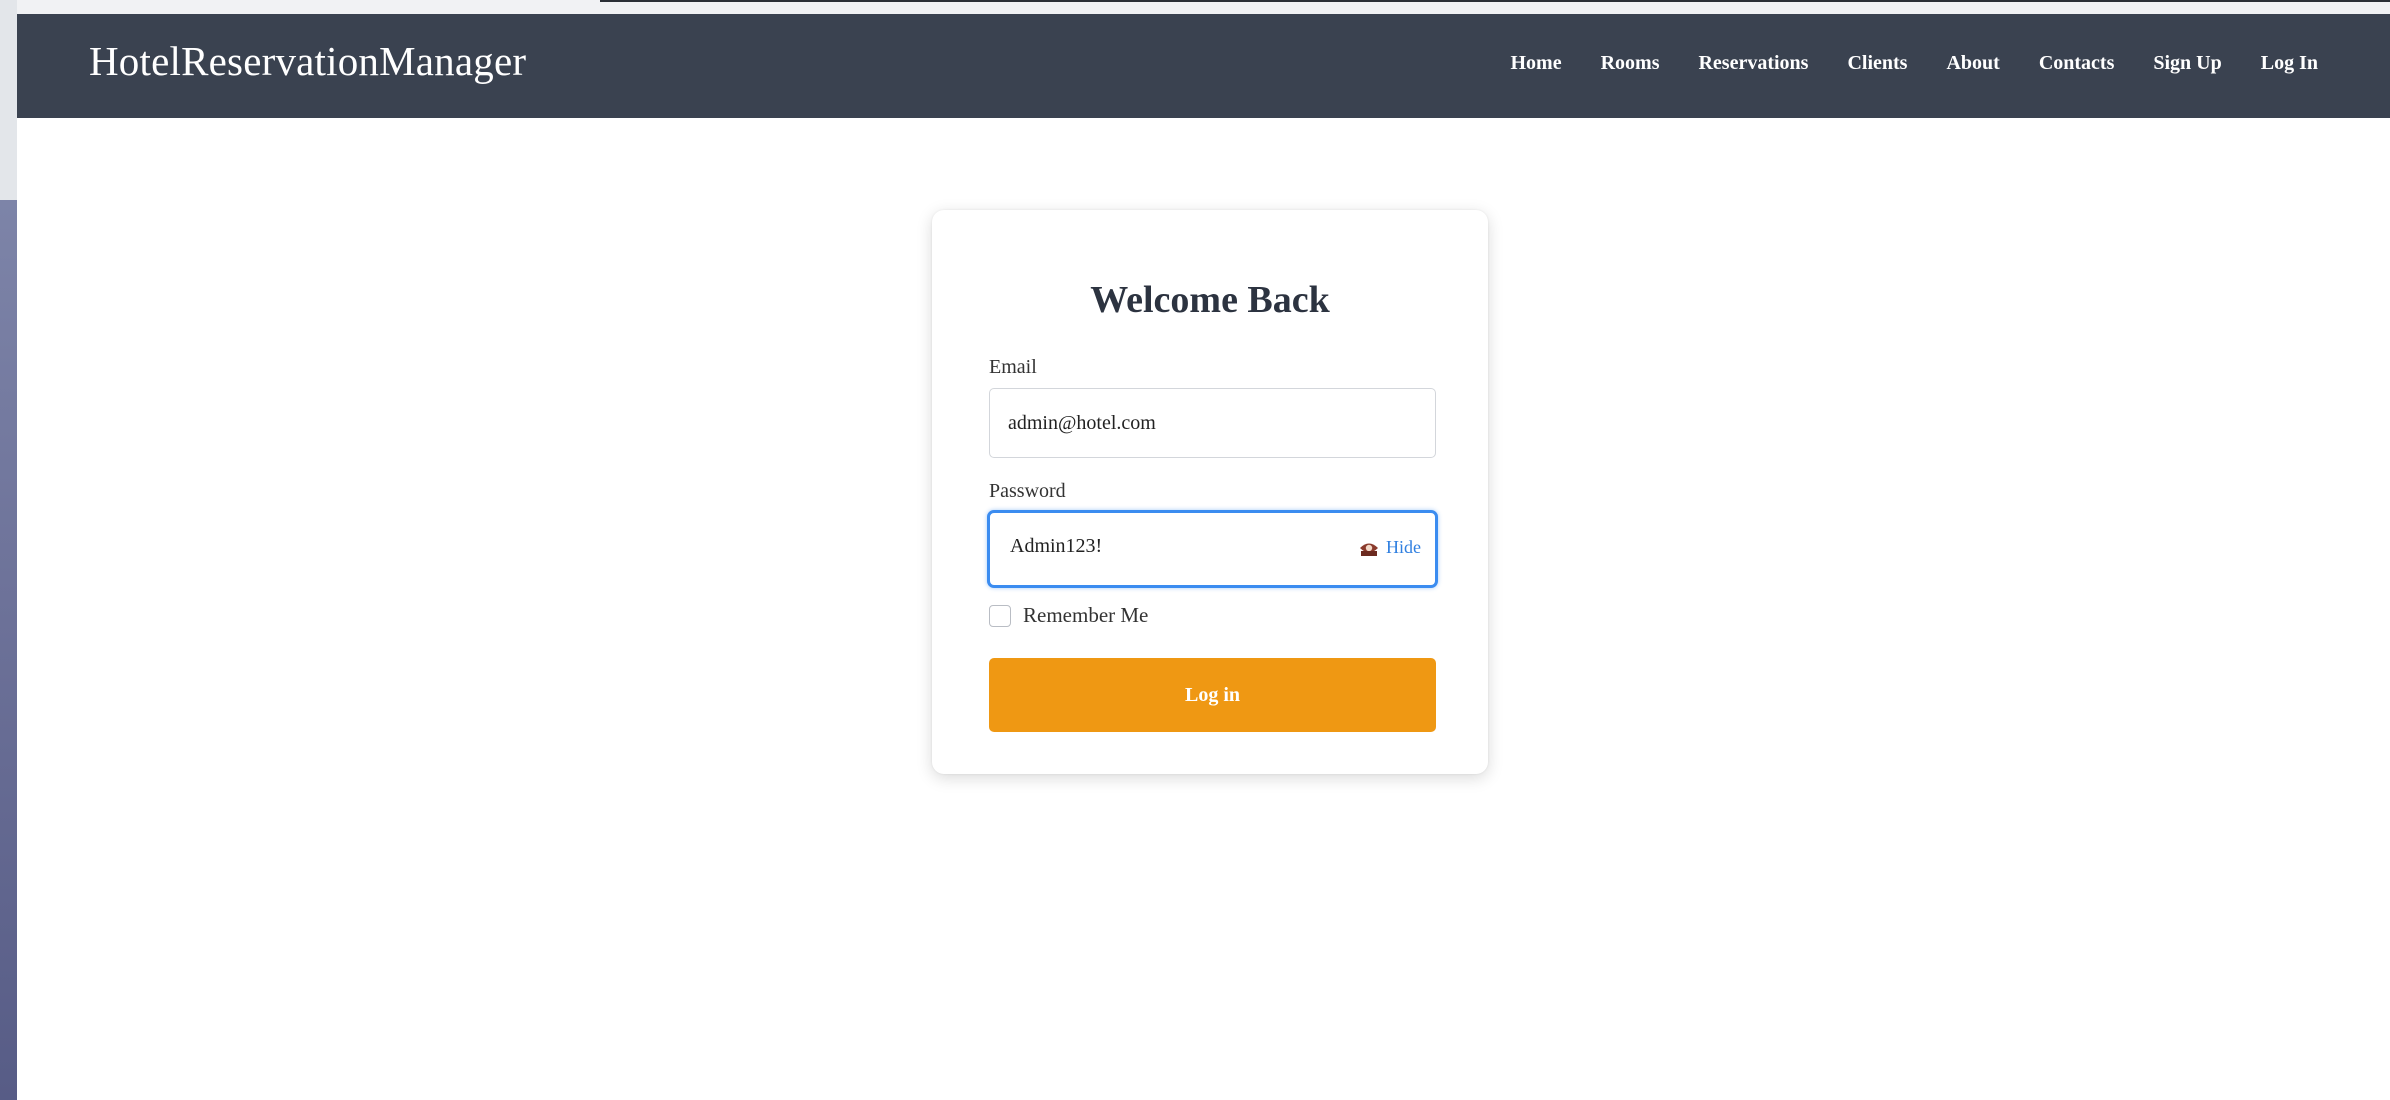 The image size is (2390, 1100). I want to click on remember-me-label: Remember Me, so click(1085, 615).